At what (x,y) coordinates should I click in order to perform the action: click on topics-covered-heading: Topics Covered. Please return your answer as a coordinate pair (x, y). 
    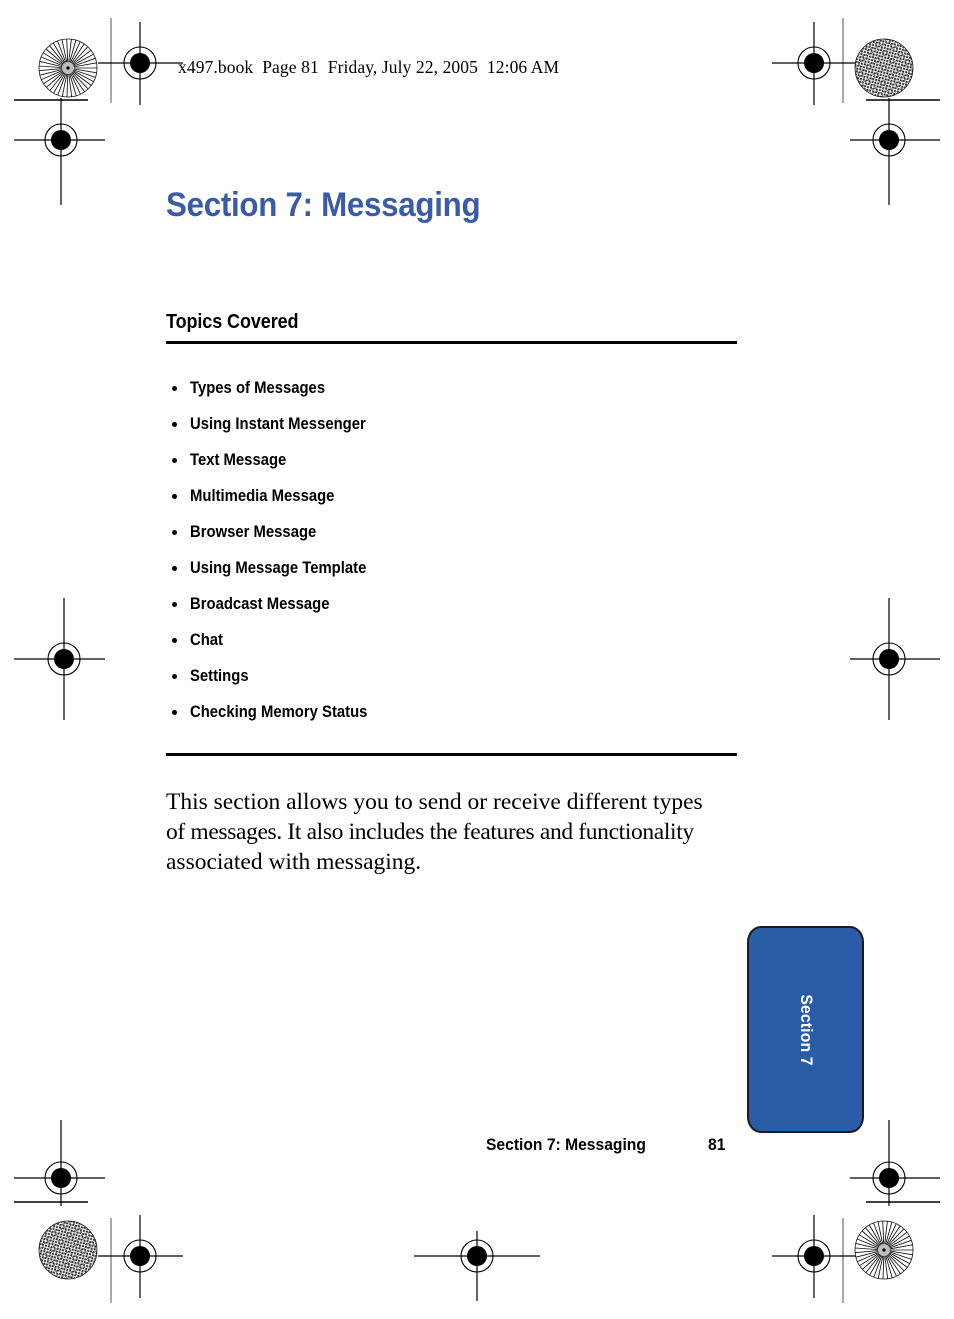
    Looking at the image, I should click on (232, 322).